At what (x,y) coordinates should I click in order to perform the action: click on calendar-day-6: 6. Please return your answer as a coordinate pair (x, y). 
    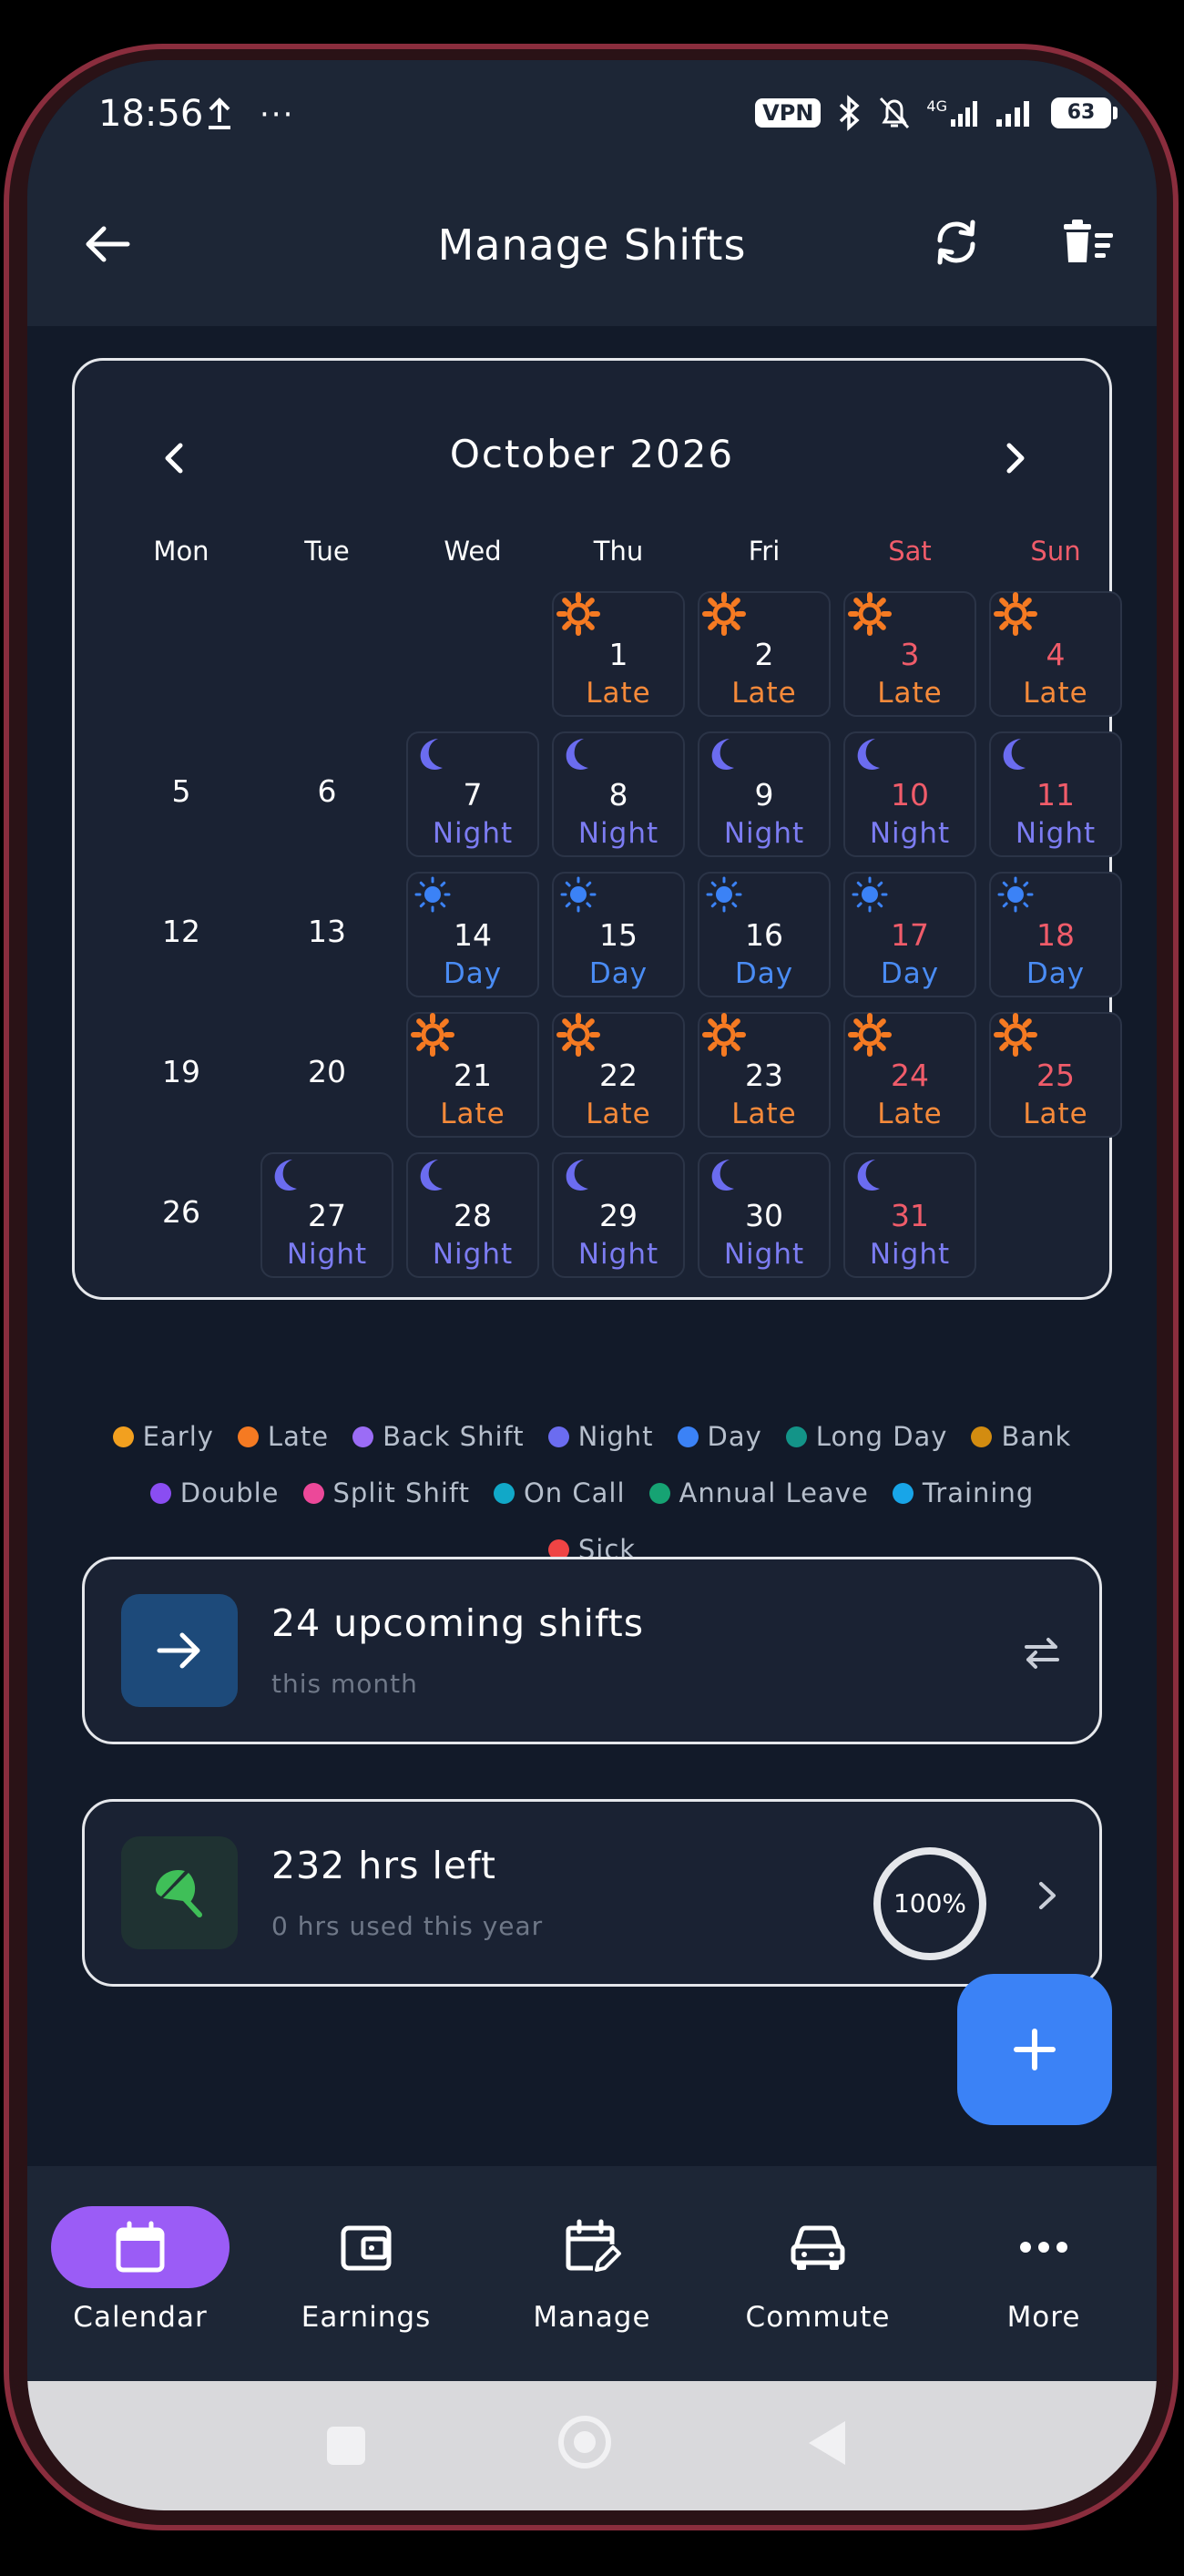
    Looking at the image, I should click on (326, 794).